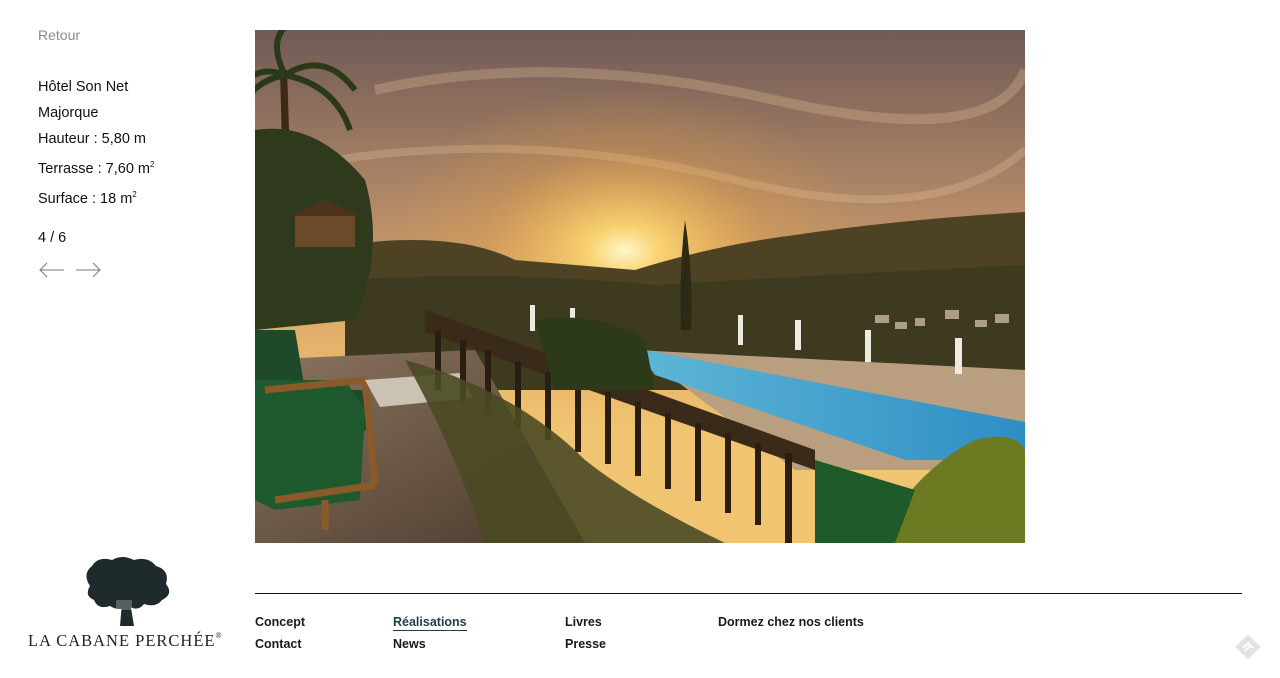 The image size is (1280, 678). I want to click on gallery-arrows, so click(70, 270).